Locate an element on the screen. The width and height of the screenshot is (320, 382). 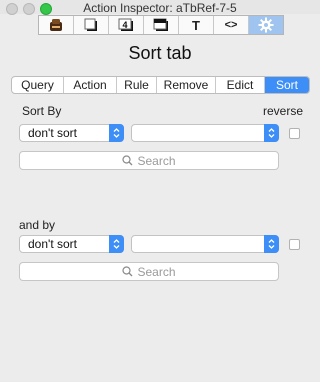
table-icon is located at coordinates (161, 25).